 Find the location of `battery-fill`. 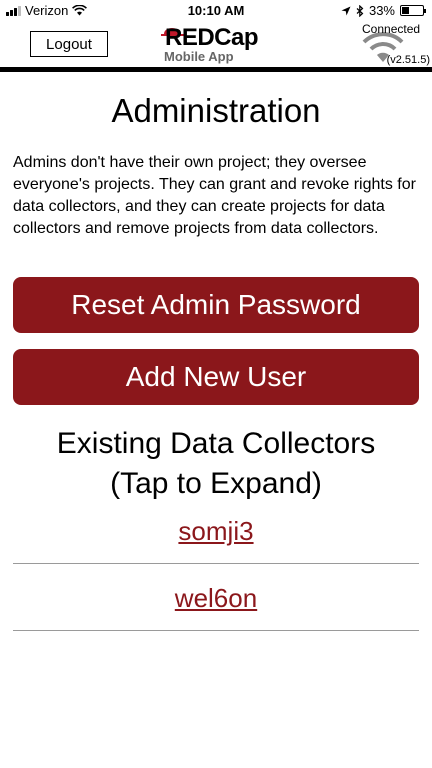

battery-fill is located at coordinates (405, 10).